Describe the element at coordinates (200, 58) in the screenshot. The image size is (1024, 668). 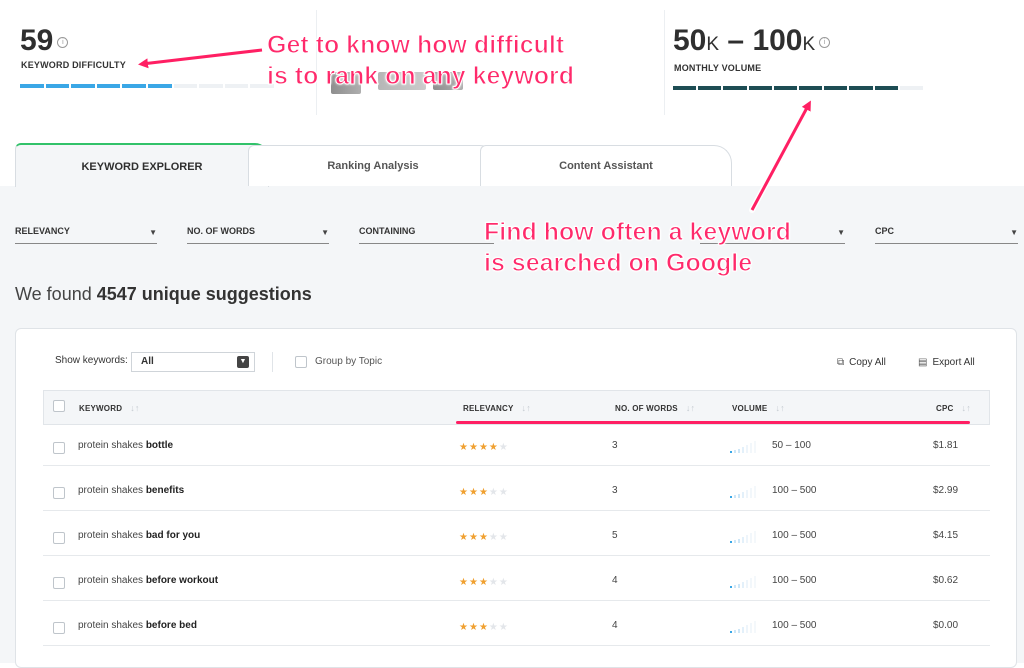
I see `arrow-difficulty` at that location.